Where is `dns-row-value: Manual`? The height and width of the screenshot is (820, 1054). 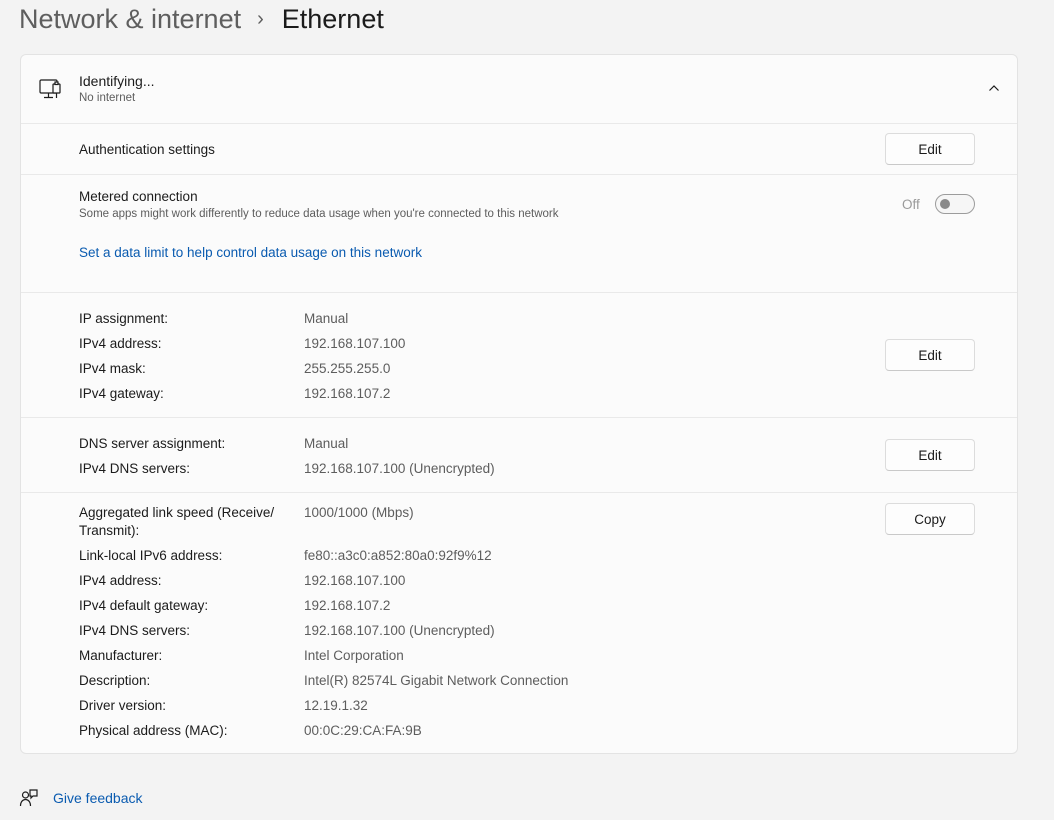 dns-row-value: Manual is located at coordinates (326, 443).